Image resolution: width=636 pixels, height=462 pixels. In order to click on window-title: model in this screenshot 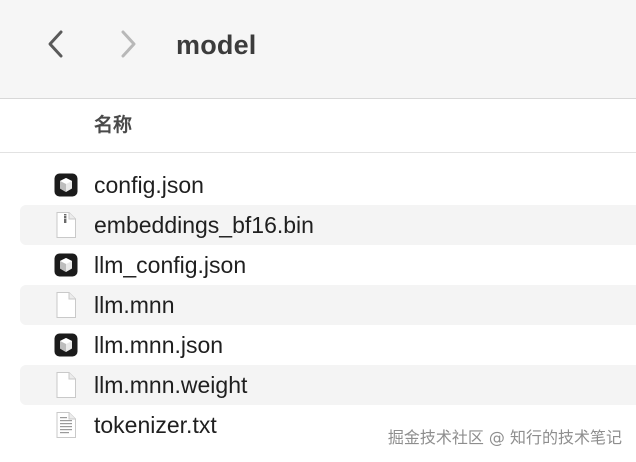, I will do `click(216, 45)`.